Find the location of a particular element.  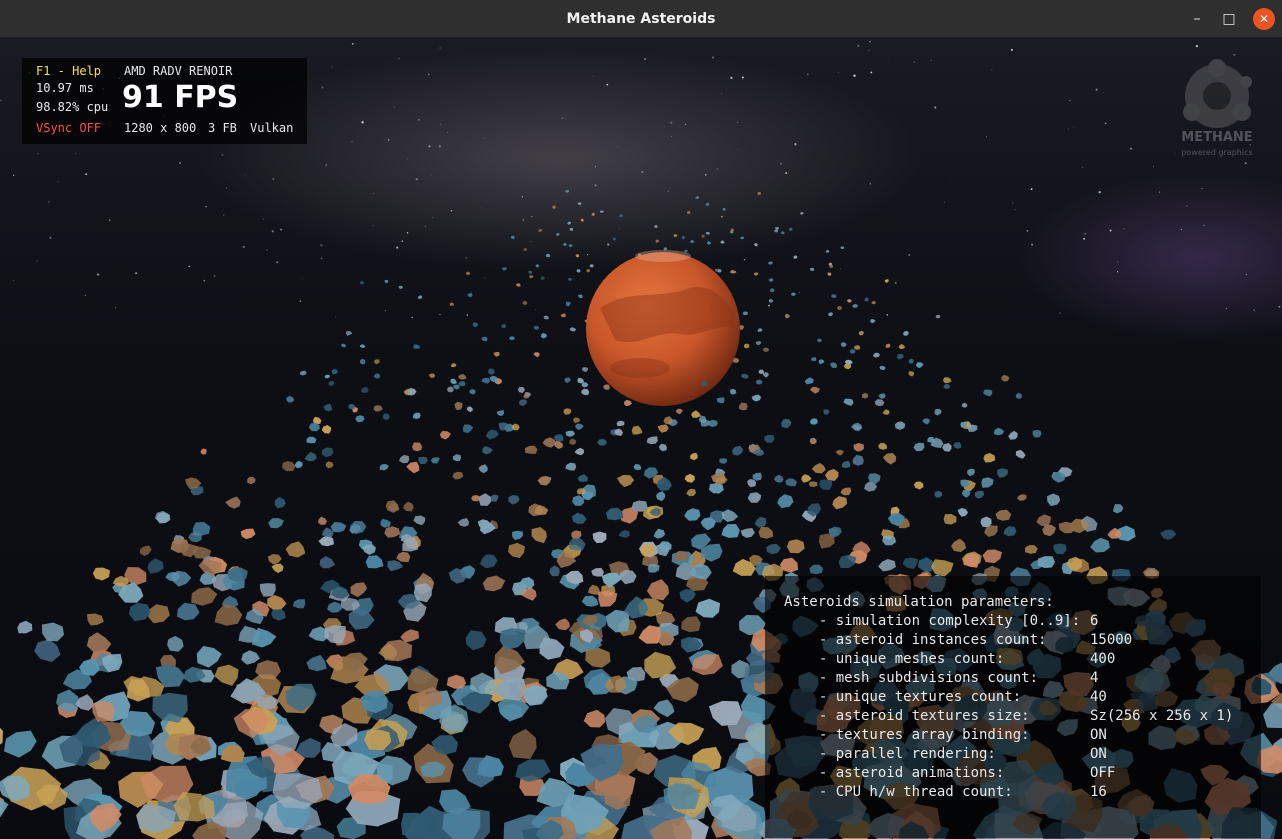

param-label: - unique textures count: is located at coordinates (912, 697).